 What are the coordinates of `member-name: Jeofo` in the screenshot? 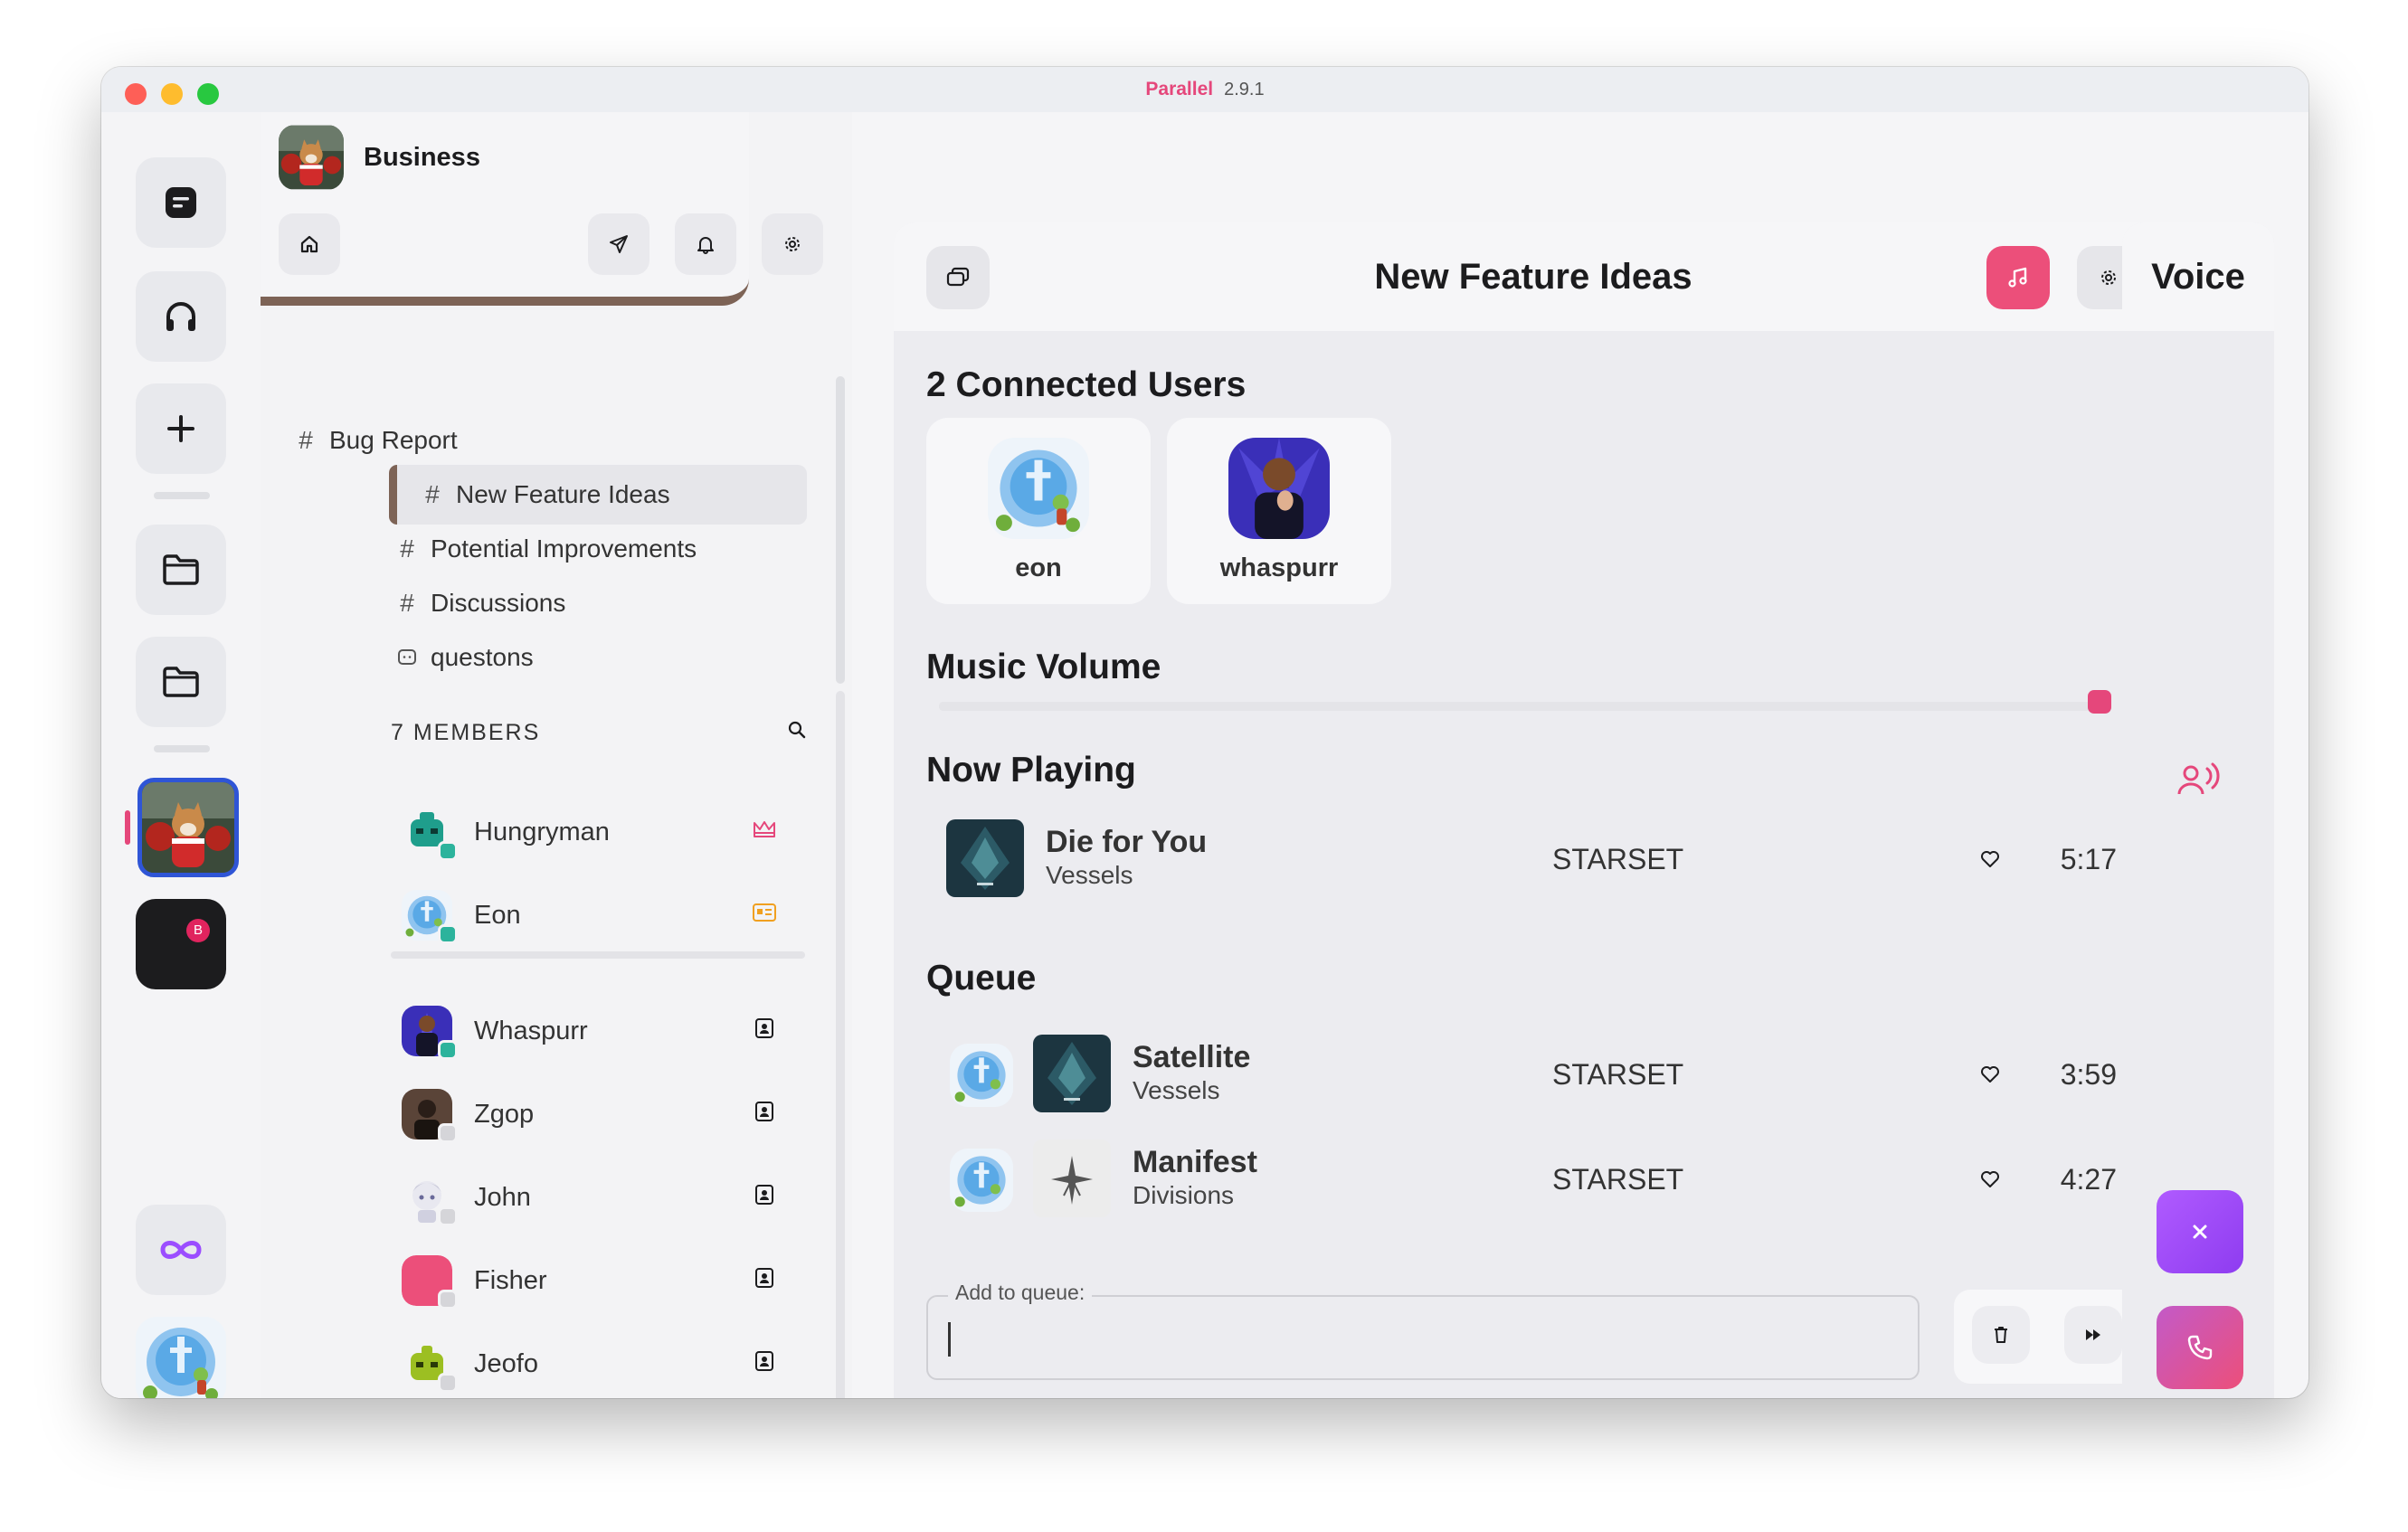 It's located at (506, 1363).